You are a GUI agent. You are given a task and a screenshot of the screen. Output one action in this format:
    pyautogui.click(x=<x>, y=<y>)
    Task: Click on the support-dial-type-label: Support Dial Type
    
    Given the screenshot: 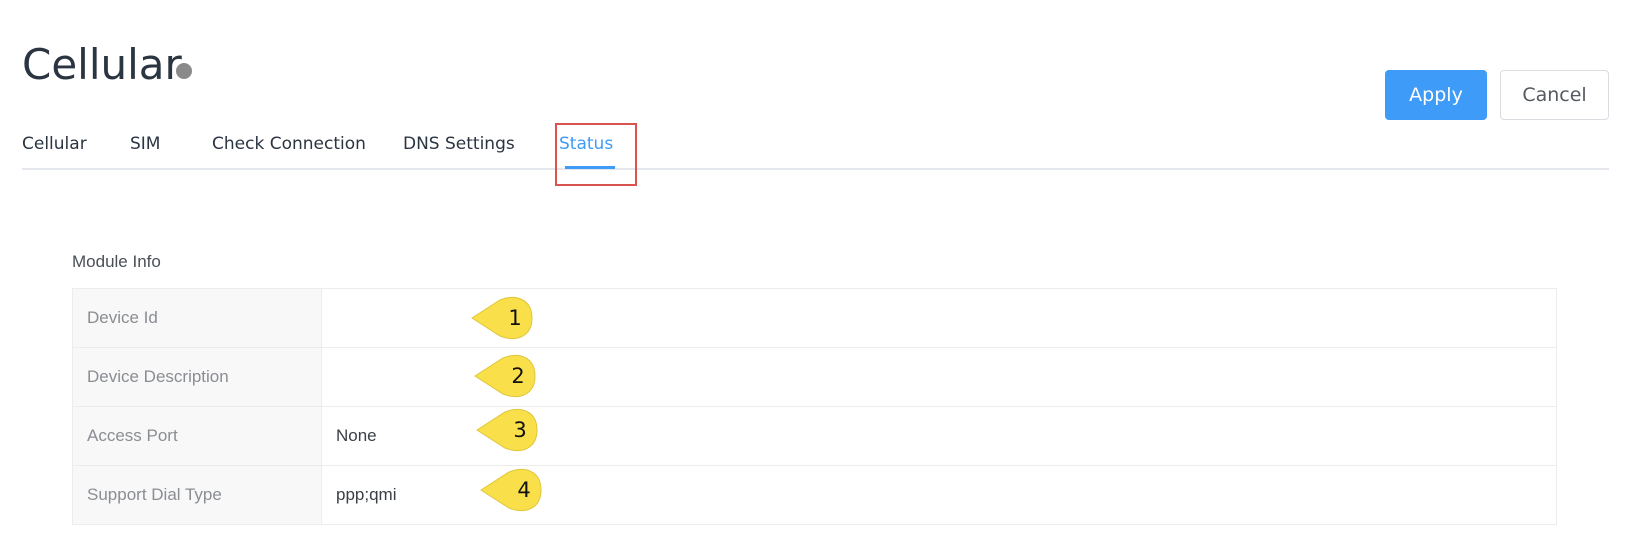 What is the action you would take?
    pyautogui.click(x=197, y=495)
    